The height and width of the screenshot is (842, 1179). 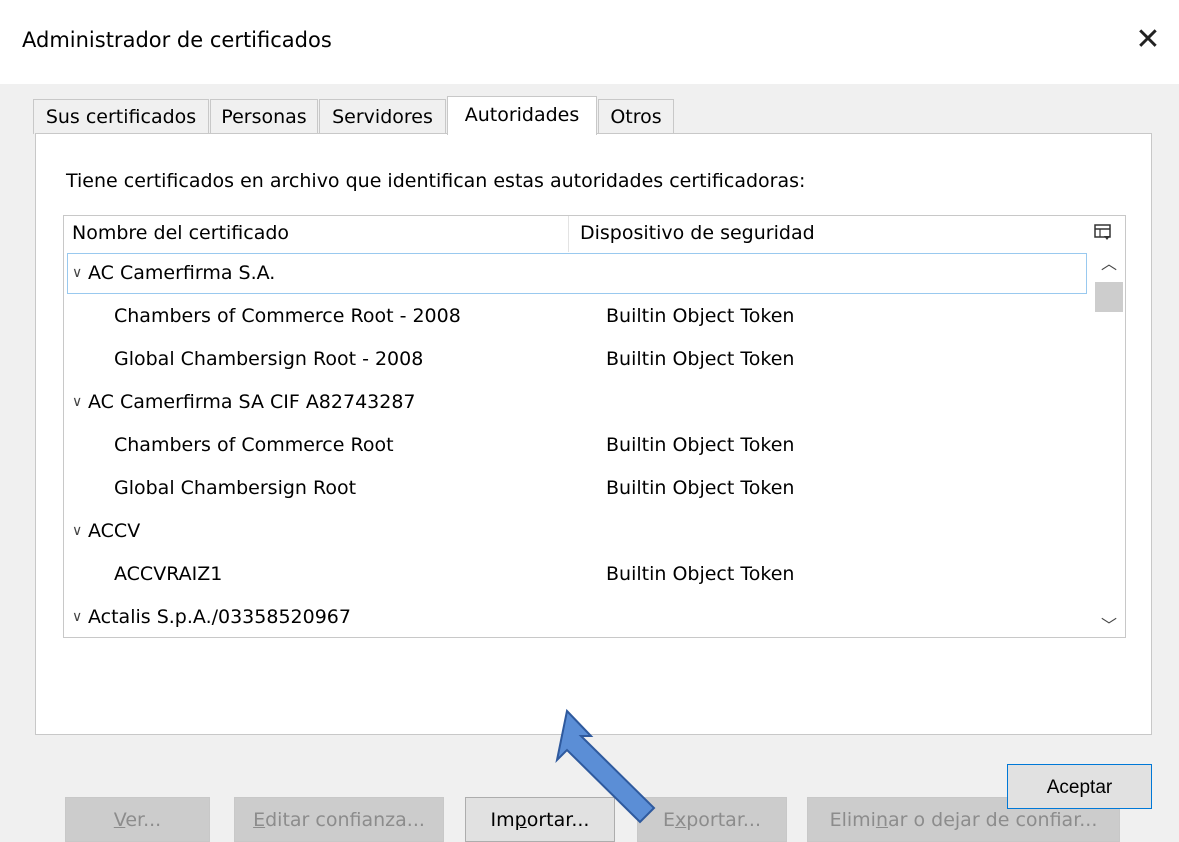 I want to click on tree-cert-row: ACCVRAIZ1 Builtin Object Token, so click(x=577, y=574).